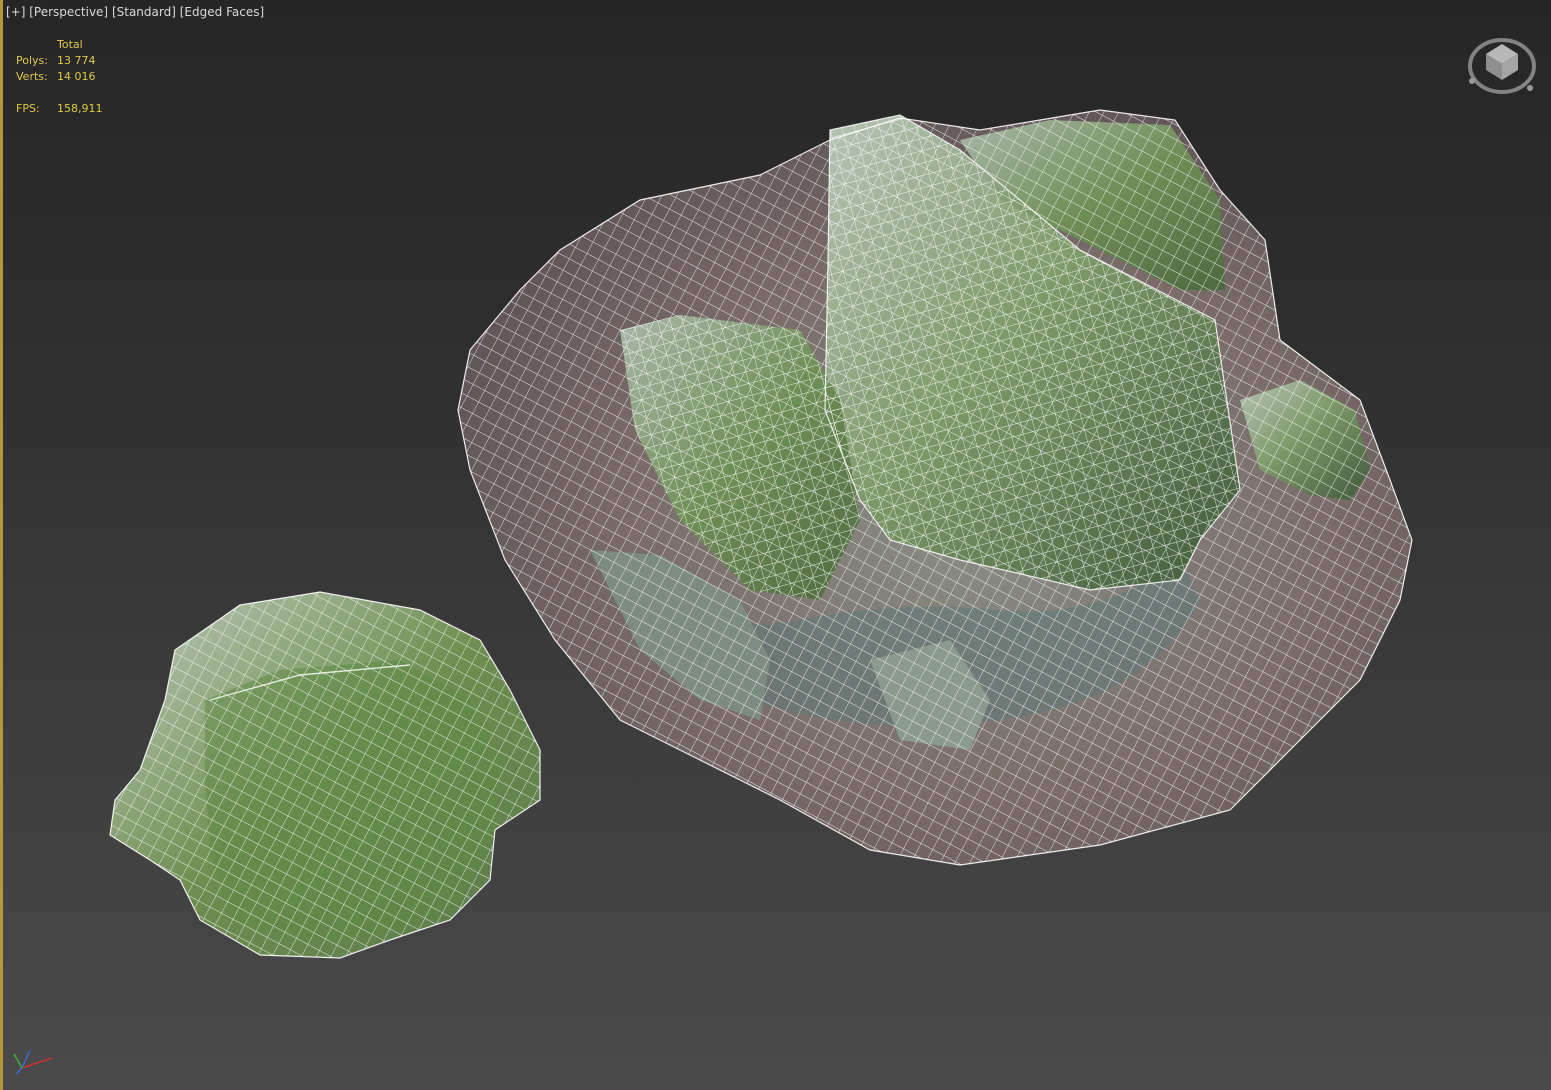  I want to click on viewport-shading-menu: [Standard], so click(144, 12).